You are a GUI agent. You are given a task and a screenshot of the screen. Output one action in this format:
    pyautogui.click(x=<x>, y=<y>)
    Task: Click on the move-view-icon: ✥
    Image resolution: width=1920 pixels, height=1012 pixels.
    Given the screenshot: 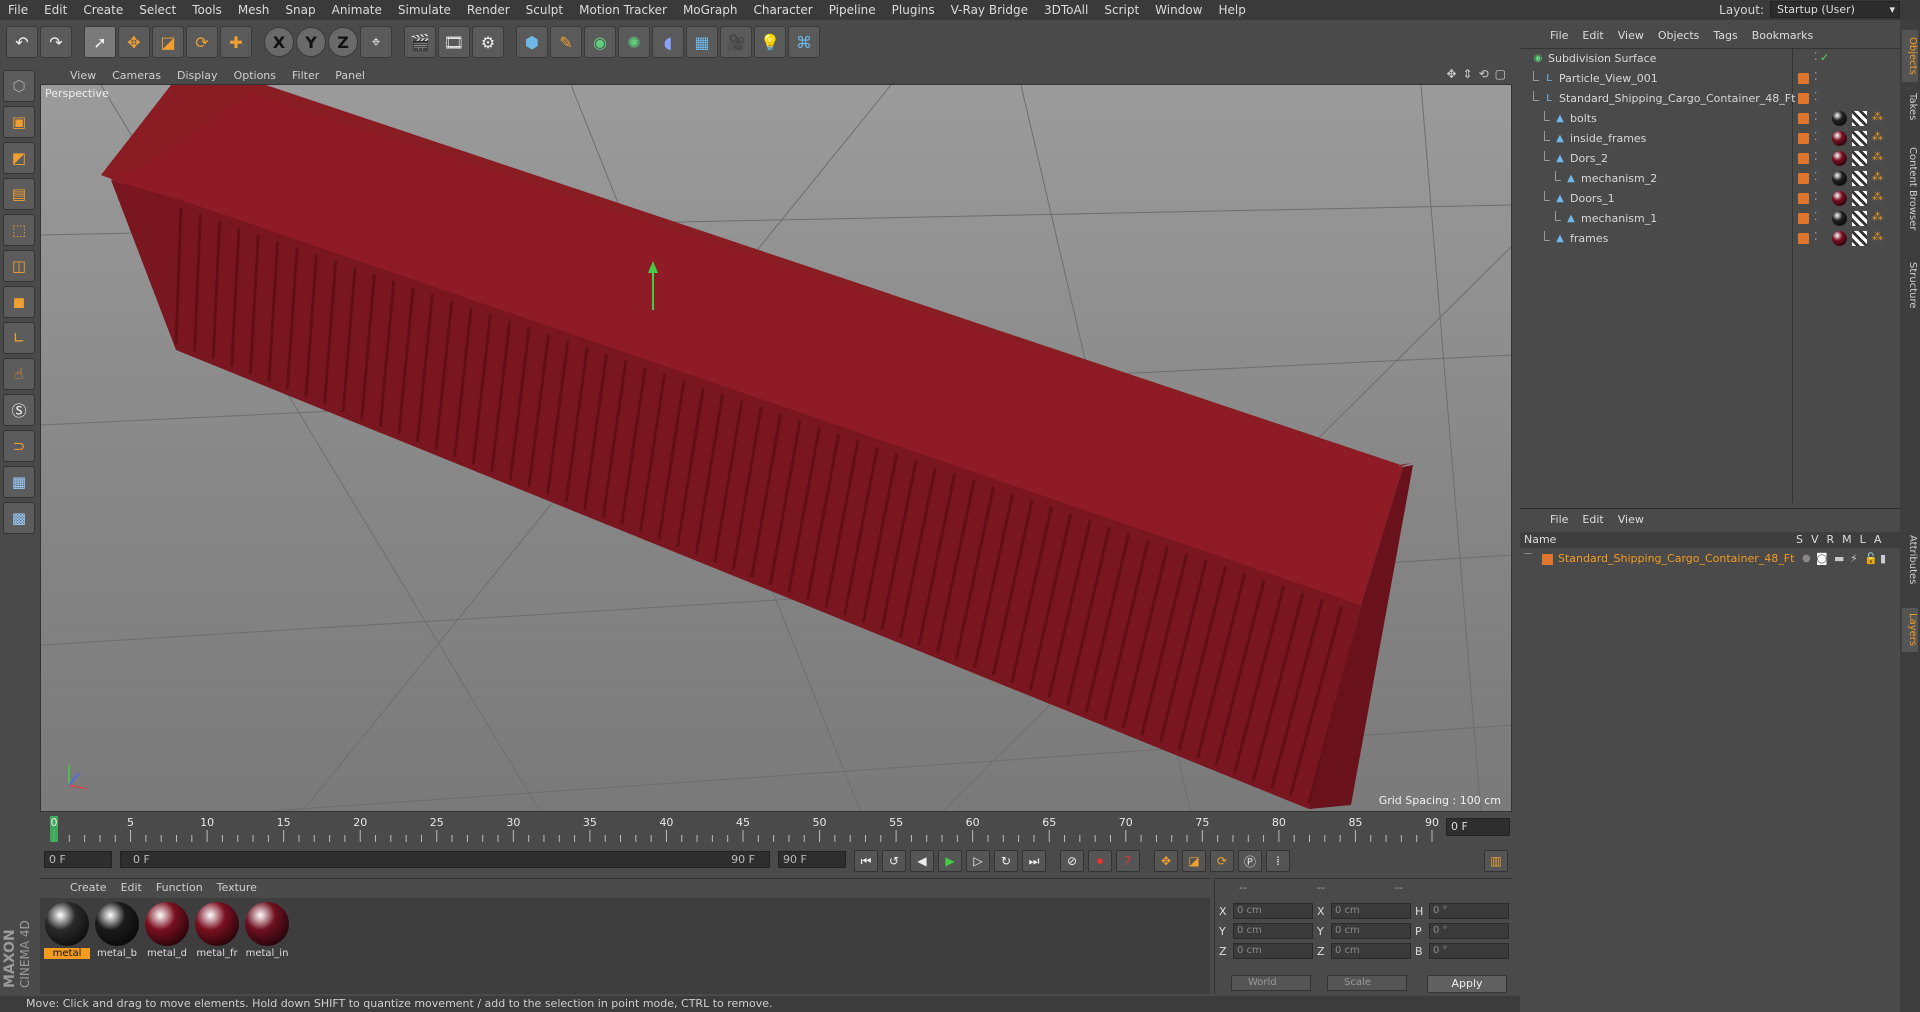 What is the action you would take?
    pyautogui.click(x=1451, y=74)
    